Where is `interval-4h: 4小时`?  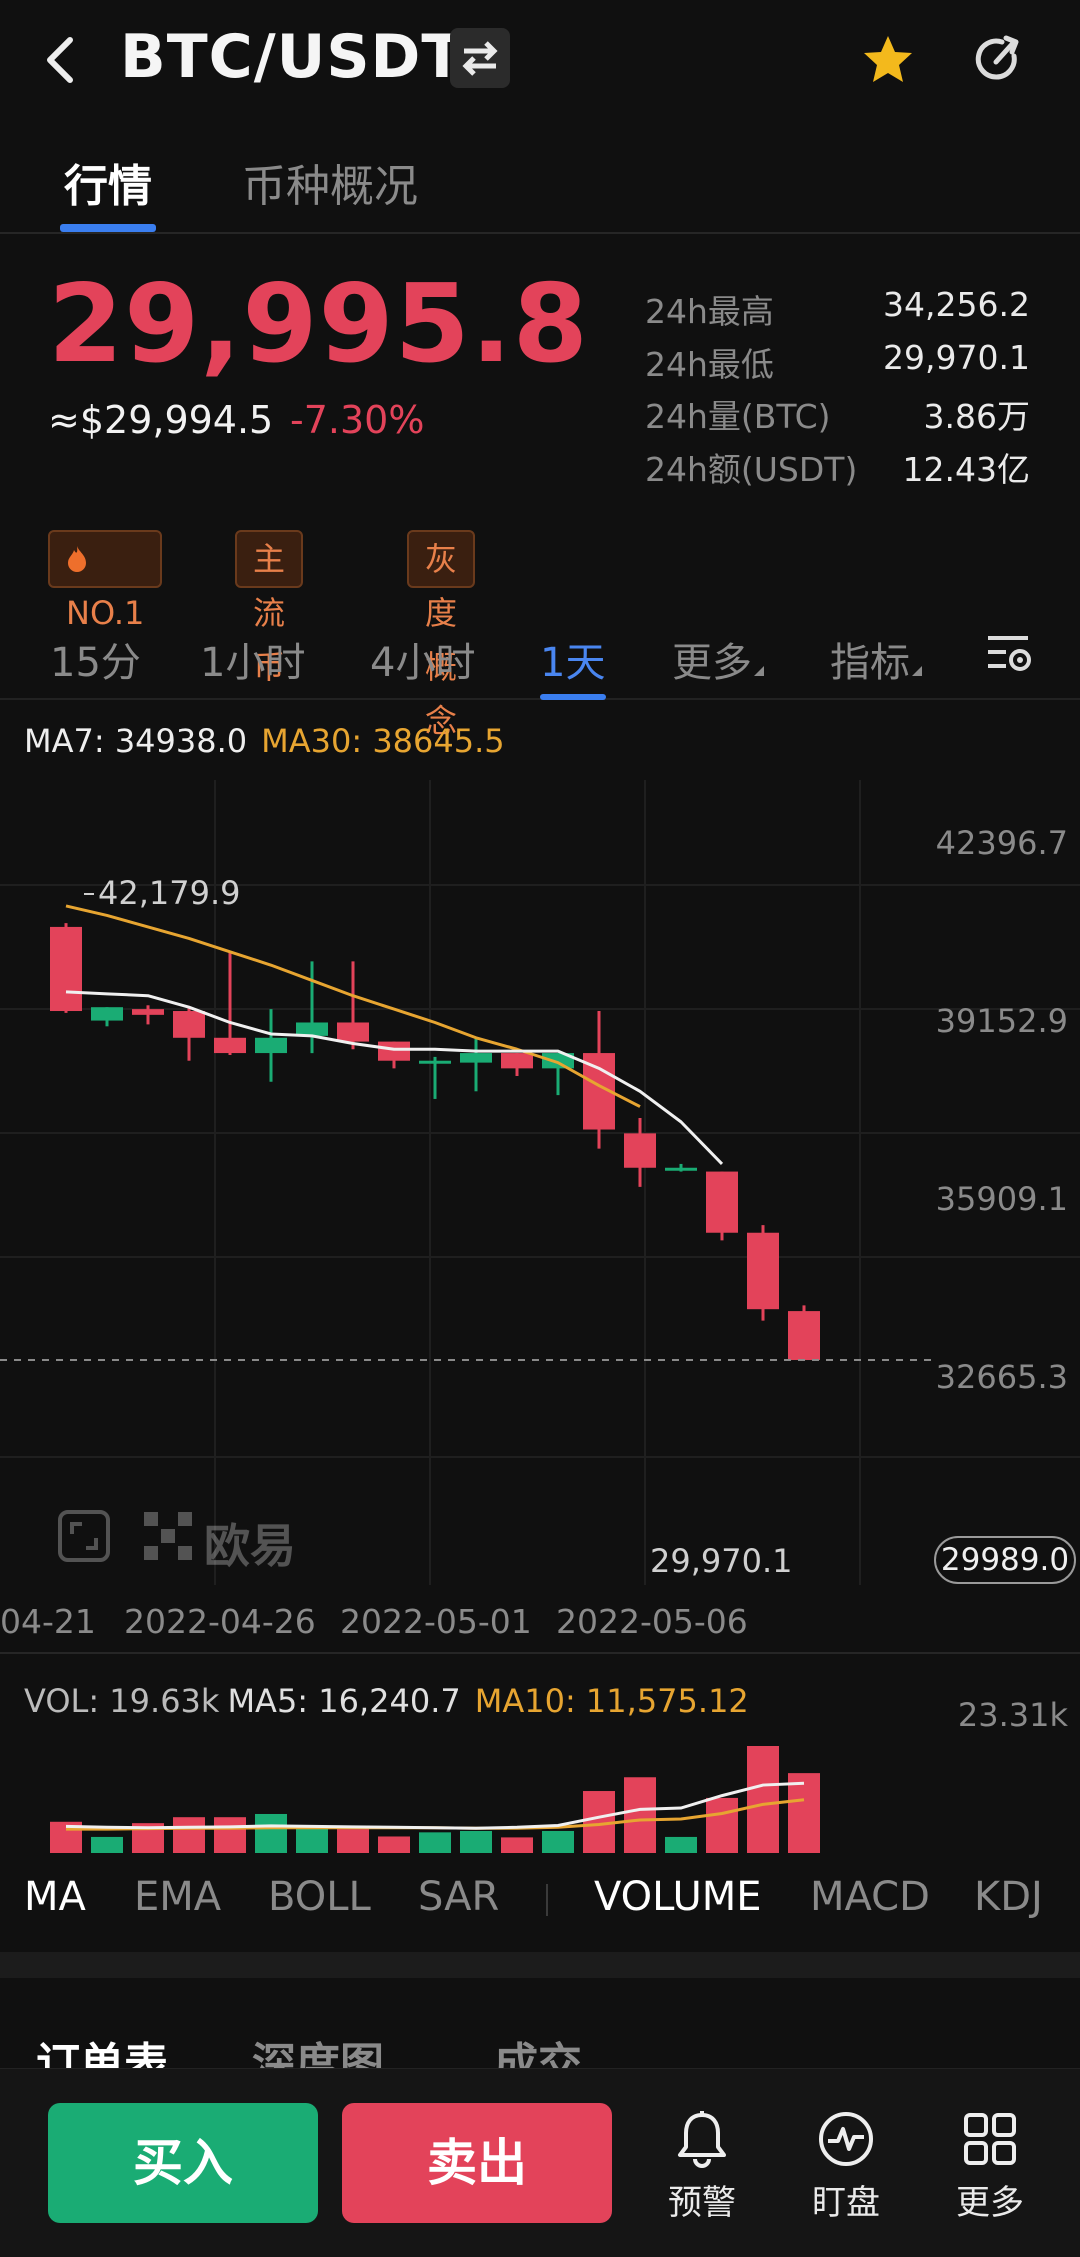 interval-4h: 4小时 is located at coordinates (422, 659).